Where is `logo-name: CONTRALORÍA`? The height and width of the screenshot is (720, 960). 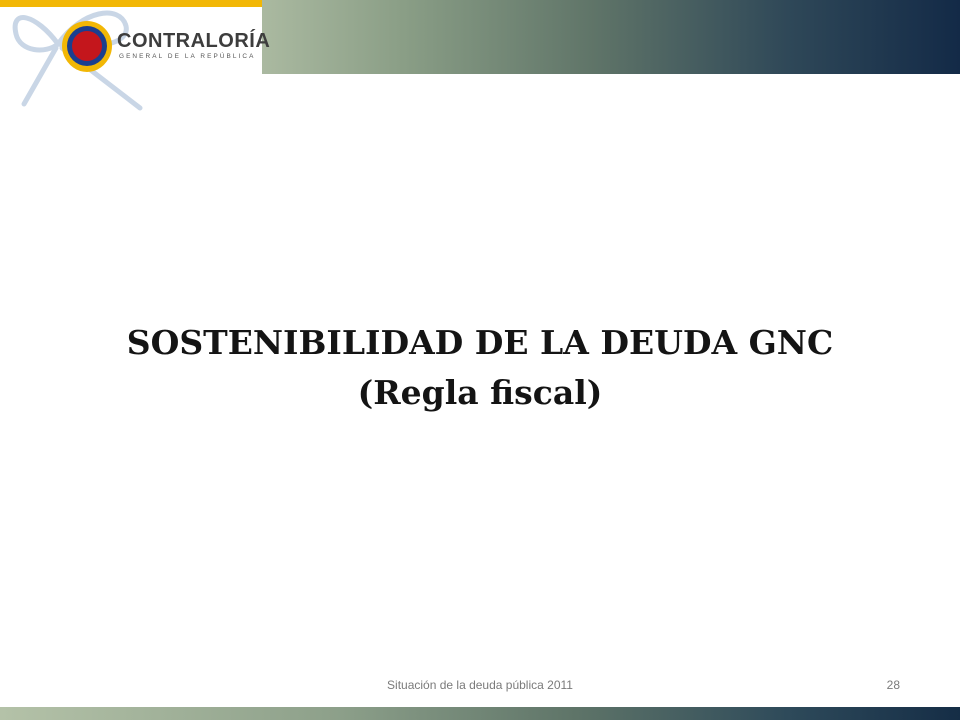 logo-name: CONTRALORÍA is located at coordinates (194, 41).